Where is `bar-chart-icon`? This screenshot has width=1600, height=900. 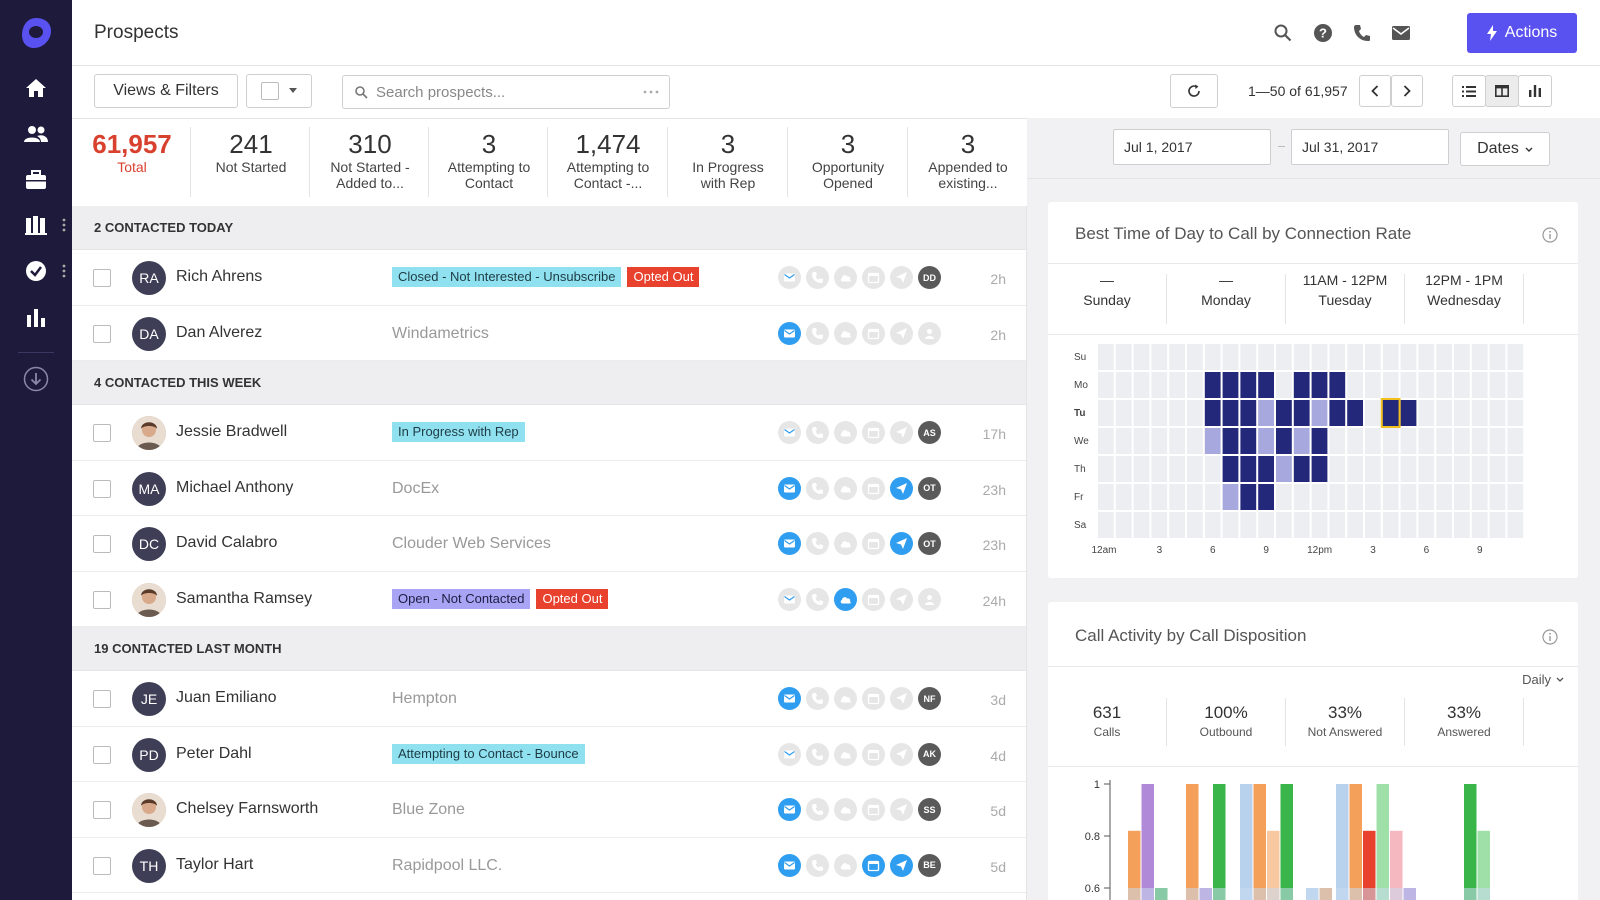 bar-chart-icon is located at coordinates (36, 317).